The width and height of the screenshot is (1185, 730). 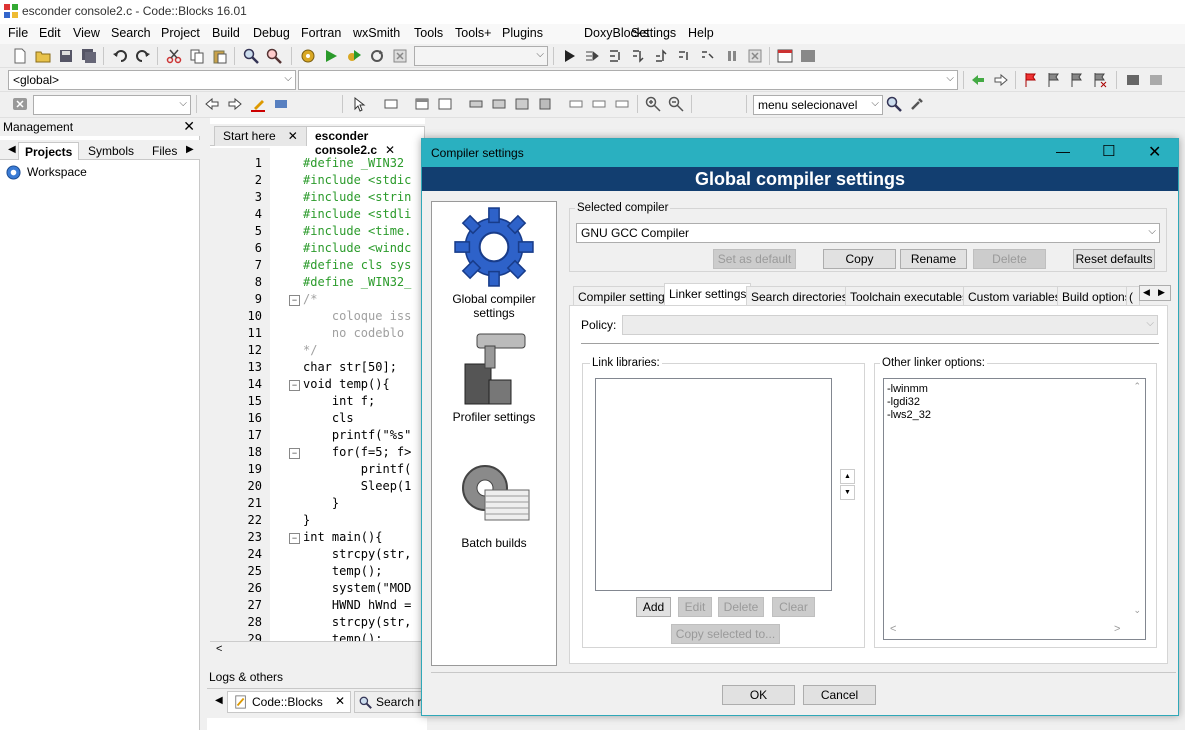 I want to click on stop-debug-icon, so click(x=755, y=56).